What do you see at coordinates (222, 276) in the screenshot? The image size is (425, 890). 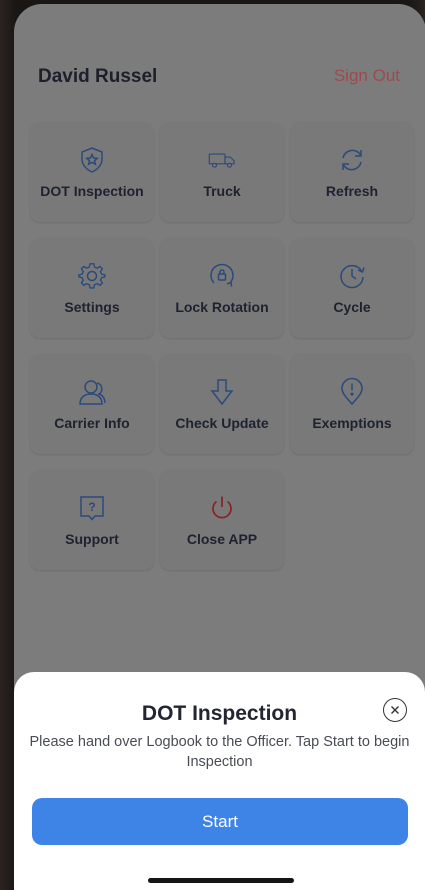 I see `lock-rotation-icon` at bounding box center [222, 276].